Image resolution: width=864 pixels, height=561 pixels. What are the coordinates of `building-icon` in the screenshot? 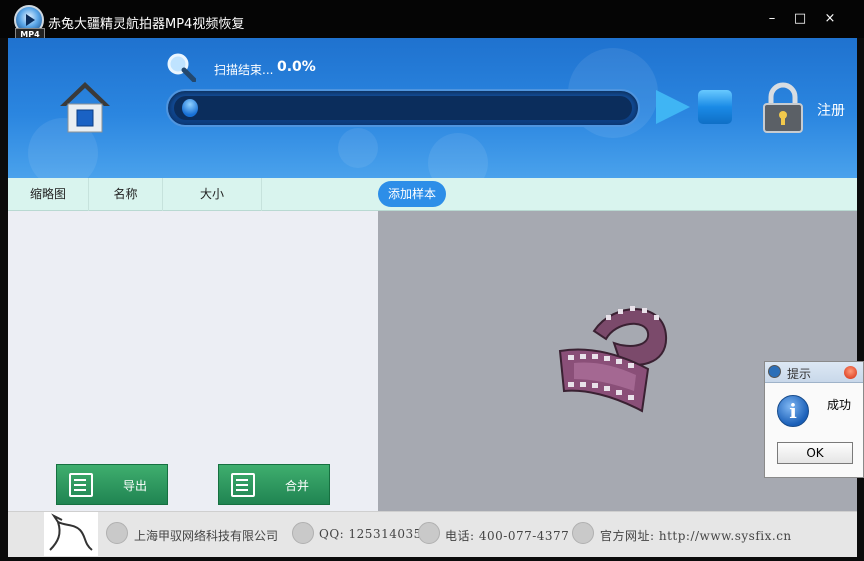 It's located at (117, 533).